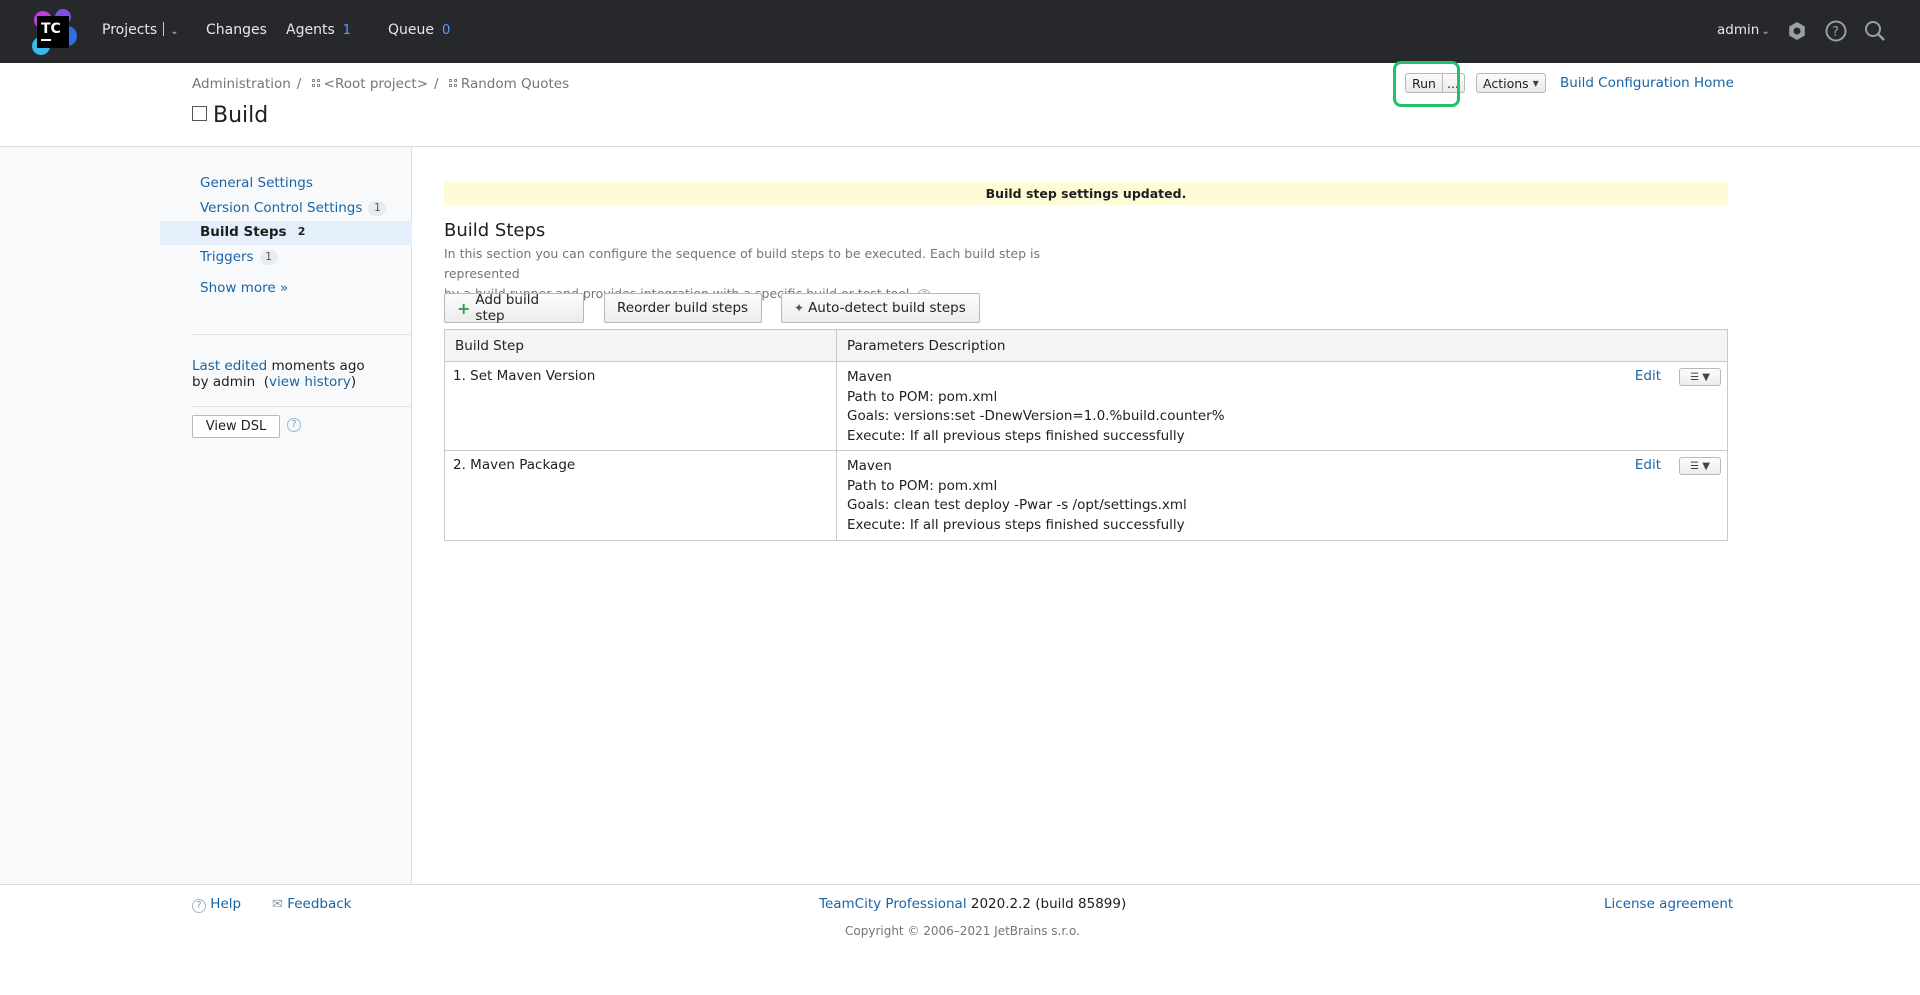  What do you see at coordinates (641, 345) in the screenshot?
I see `column-header-build-step: Build Step` at bounding box center [641, 345].